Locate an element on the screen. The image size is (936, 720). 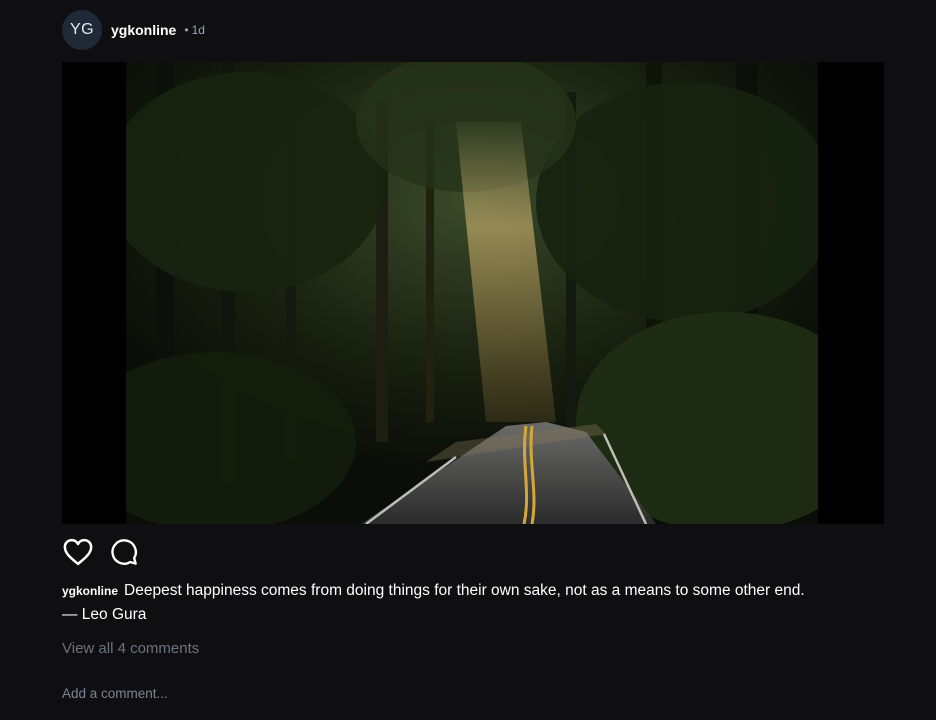
post-actions is located at coordinates (101, 552).